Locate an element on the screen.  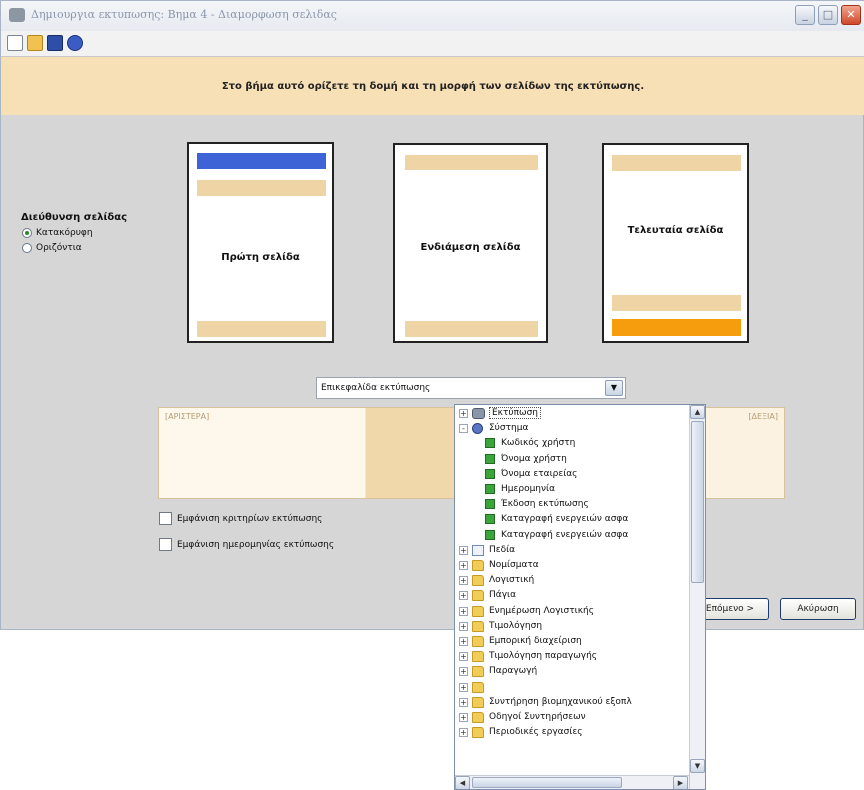
tree-item: Κωδικός χρήστη is located at coordinates (568, 443).